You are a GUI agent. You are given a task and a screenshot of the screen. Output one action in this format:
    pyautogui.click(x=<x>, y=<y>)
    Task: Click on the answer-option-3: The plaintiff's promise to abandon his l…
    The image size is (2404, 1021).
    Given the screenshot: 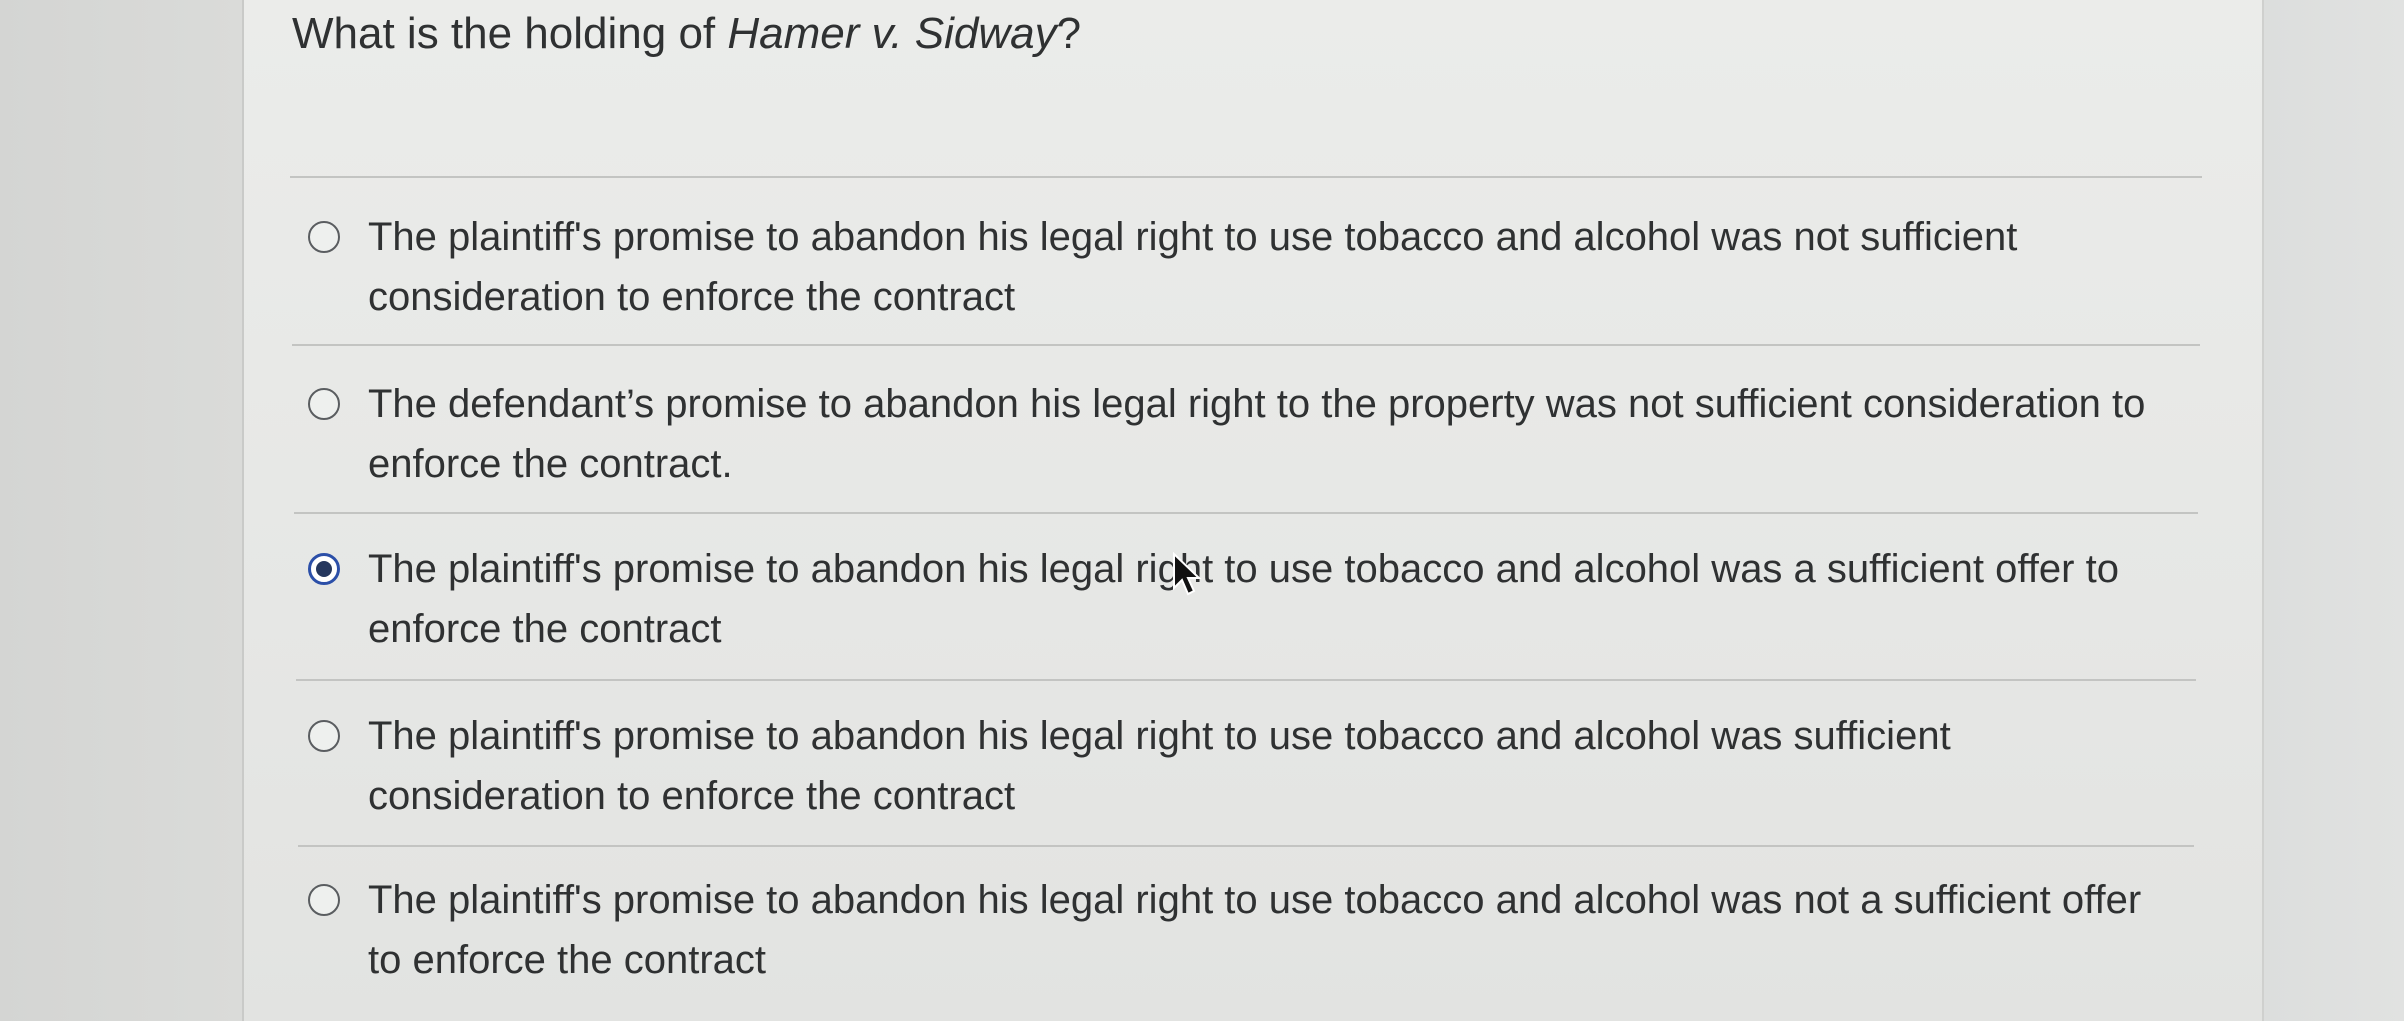 What is the action you would take?
    pyautogui.click(x=1250, y=599)
    